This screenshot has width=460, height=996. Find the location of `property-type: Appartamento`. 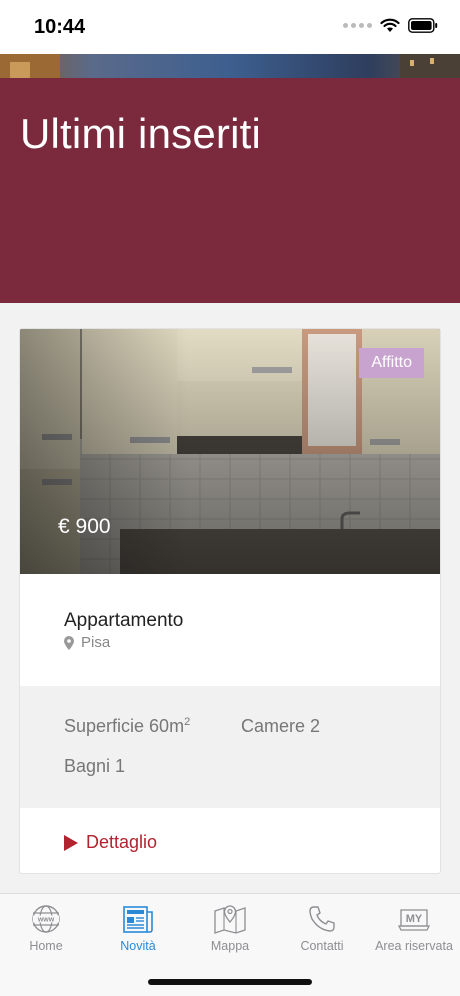

property-type: Appartamento is located at coordinates (124, 620).